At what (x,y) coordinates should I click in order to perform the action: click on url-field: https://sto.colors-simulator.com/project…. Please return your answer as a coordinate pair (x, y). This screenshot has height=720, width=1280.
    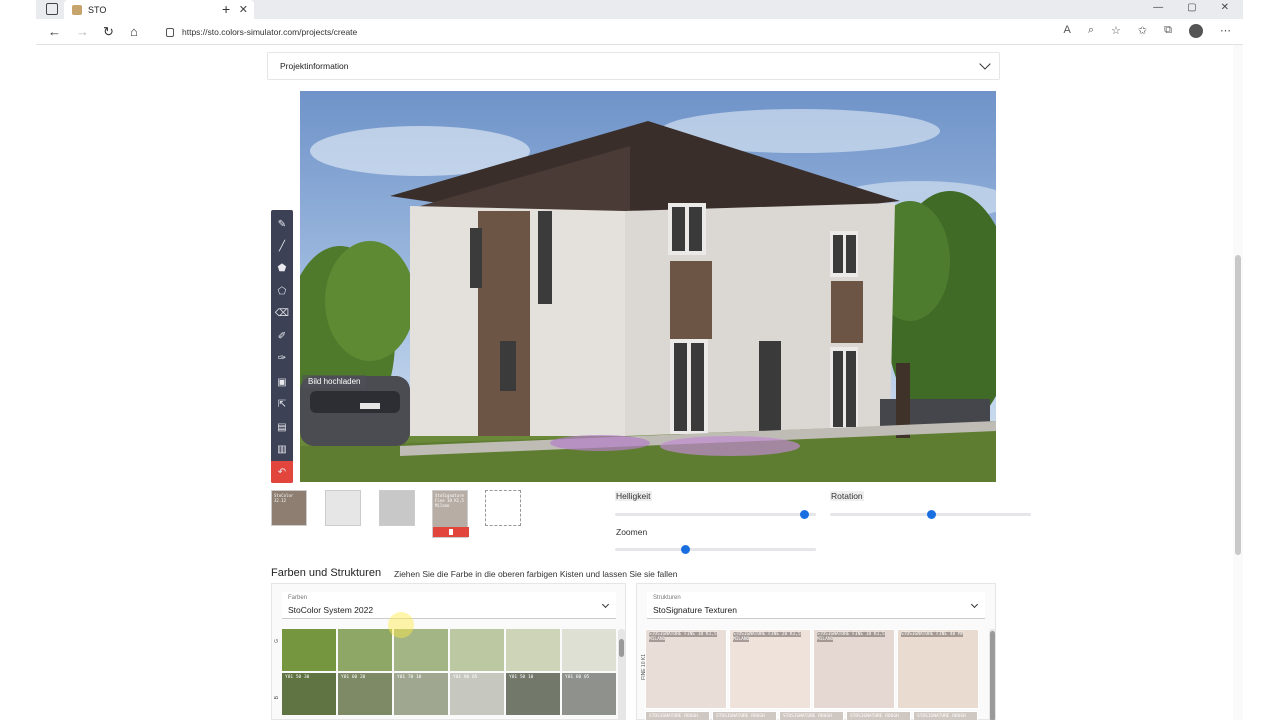
    Looking at the image, I should click on (596, 32).